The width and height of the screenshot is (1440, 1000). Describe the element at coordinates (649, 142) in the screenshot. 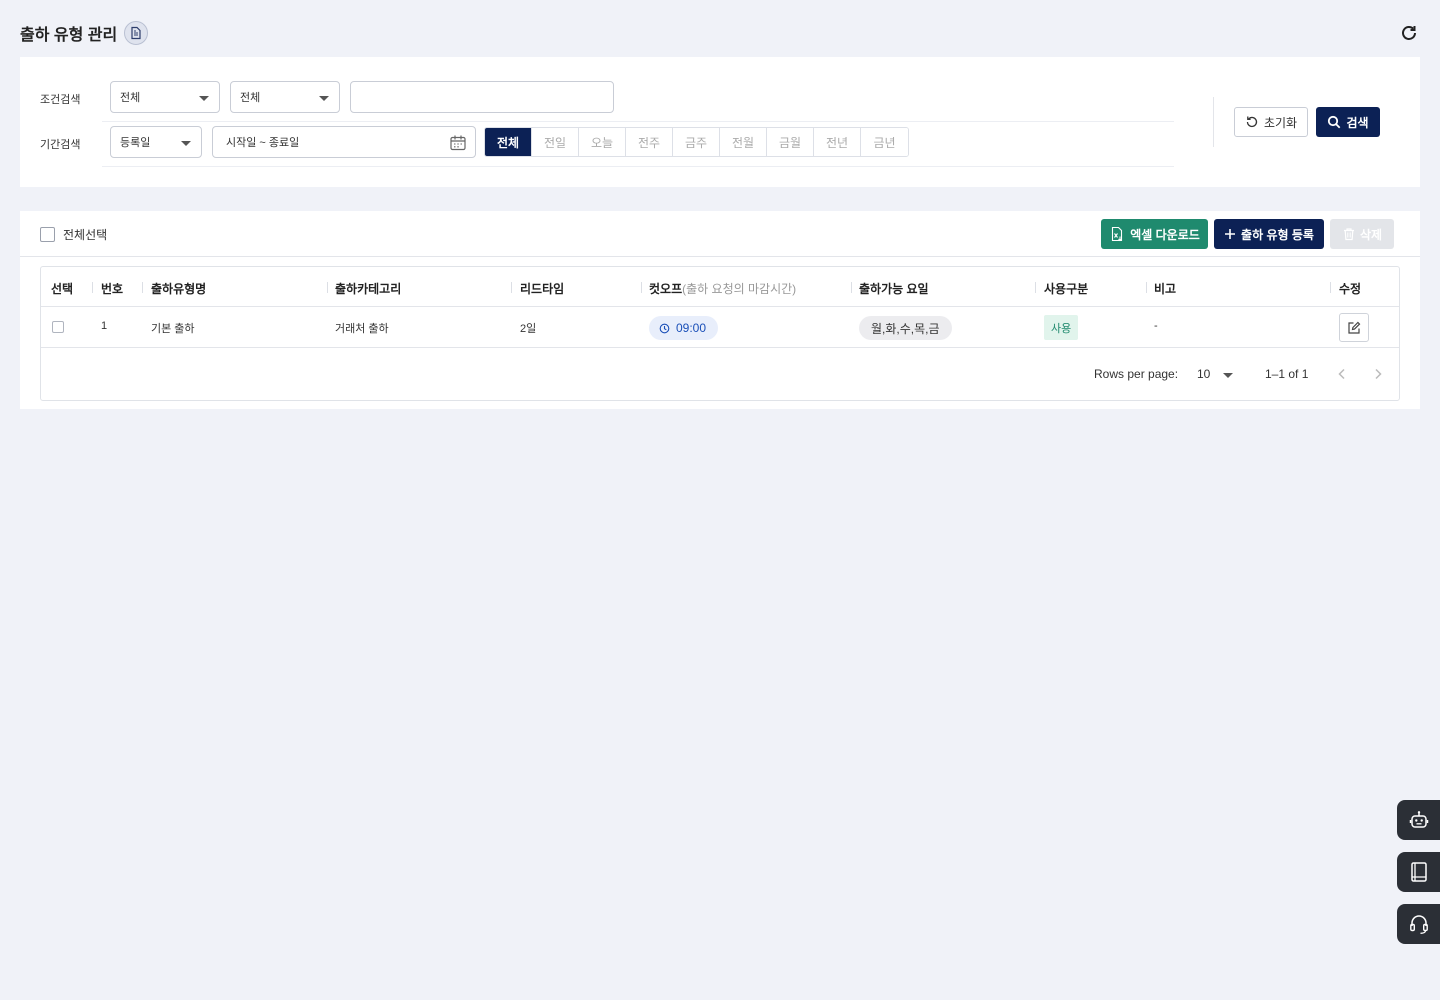

I see `period-button-last-week: 전주` at that location.